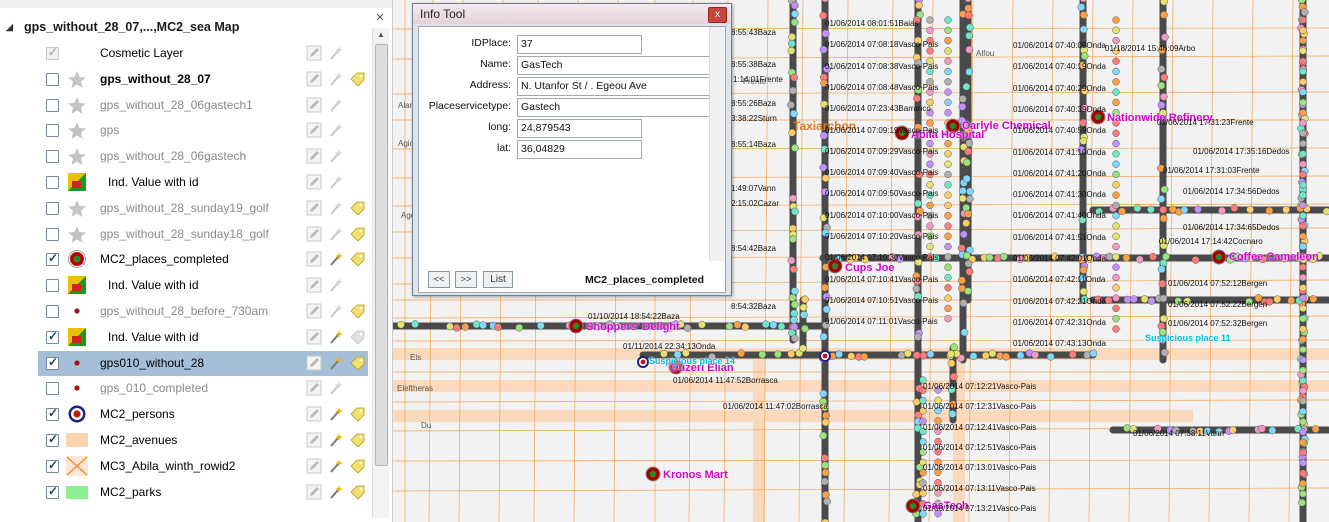  I want to click on layer-row-mc2-parks: ✓ MC2_parks, so click(203, 492).